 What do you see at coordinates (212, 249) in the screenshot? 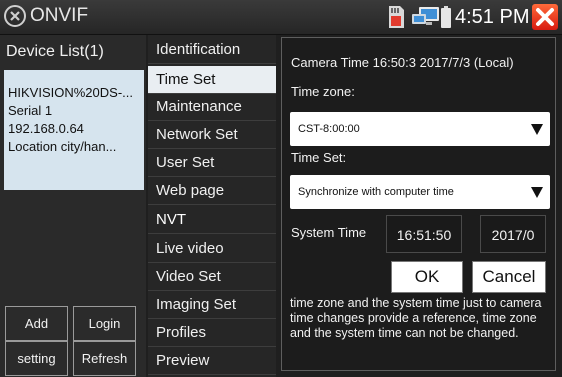
I see `menu-item-live-video: Live video` at bounding box center [212, 249].